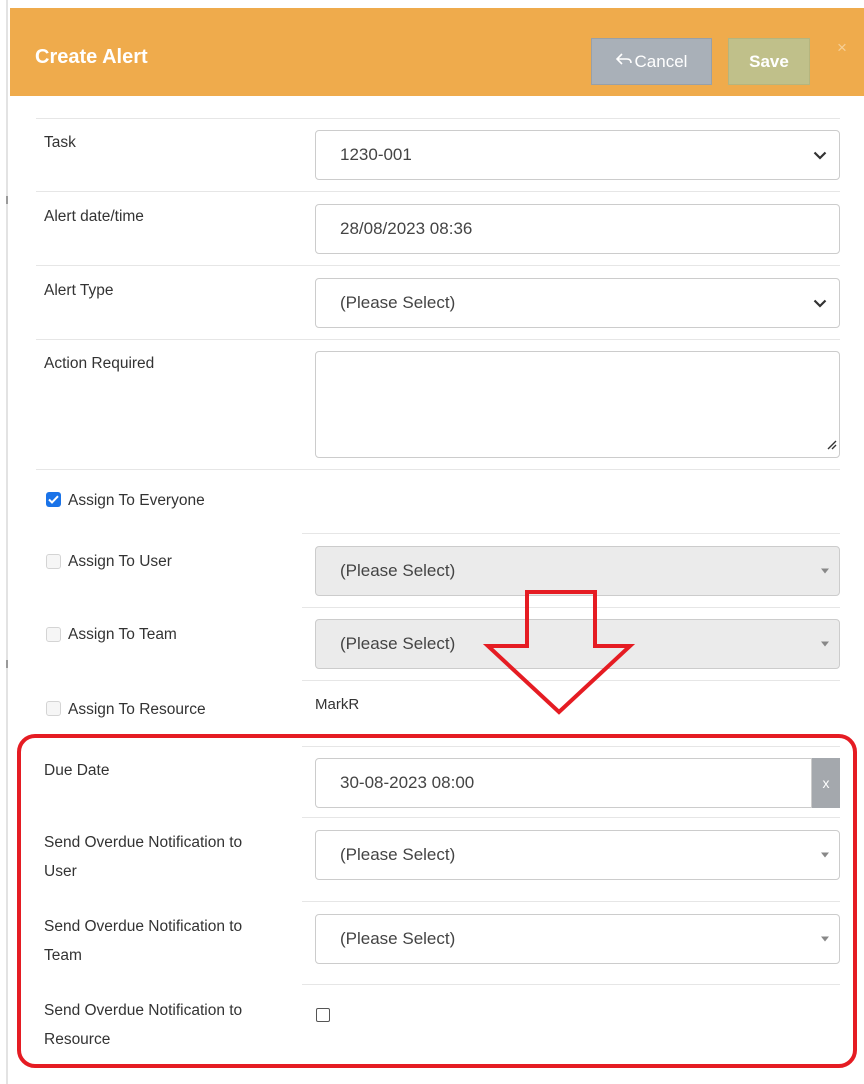 The height and width of the screenshot is (1084, 864). Describe the element at coordinates (137, 709) in the screenshot. I see `assign-resource-label: Assign To Resource` at that location.